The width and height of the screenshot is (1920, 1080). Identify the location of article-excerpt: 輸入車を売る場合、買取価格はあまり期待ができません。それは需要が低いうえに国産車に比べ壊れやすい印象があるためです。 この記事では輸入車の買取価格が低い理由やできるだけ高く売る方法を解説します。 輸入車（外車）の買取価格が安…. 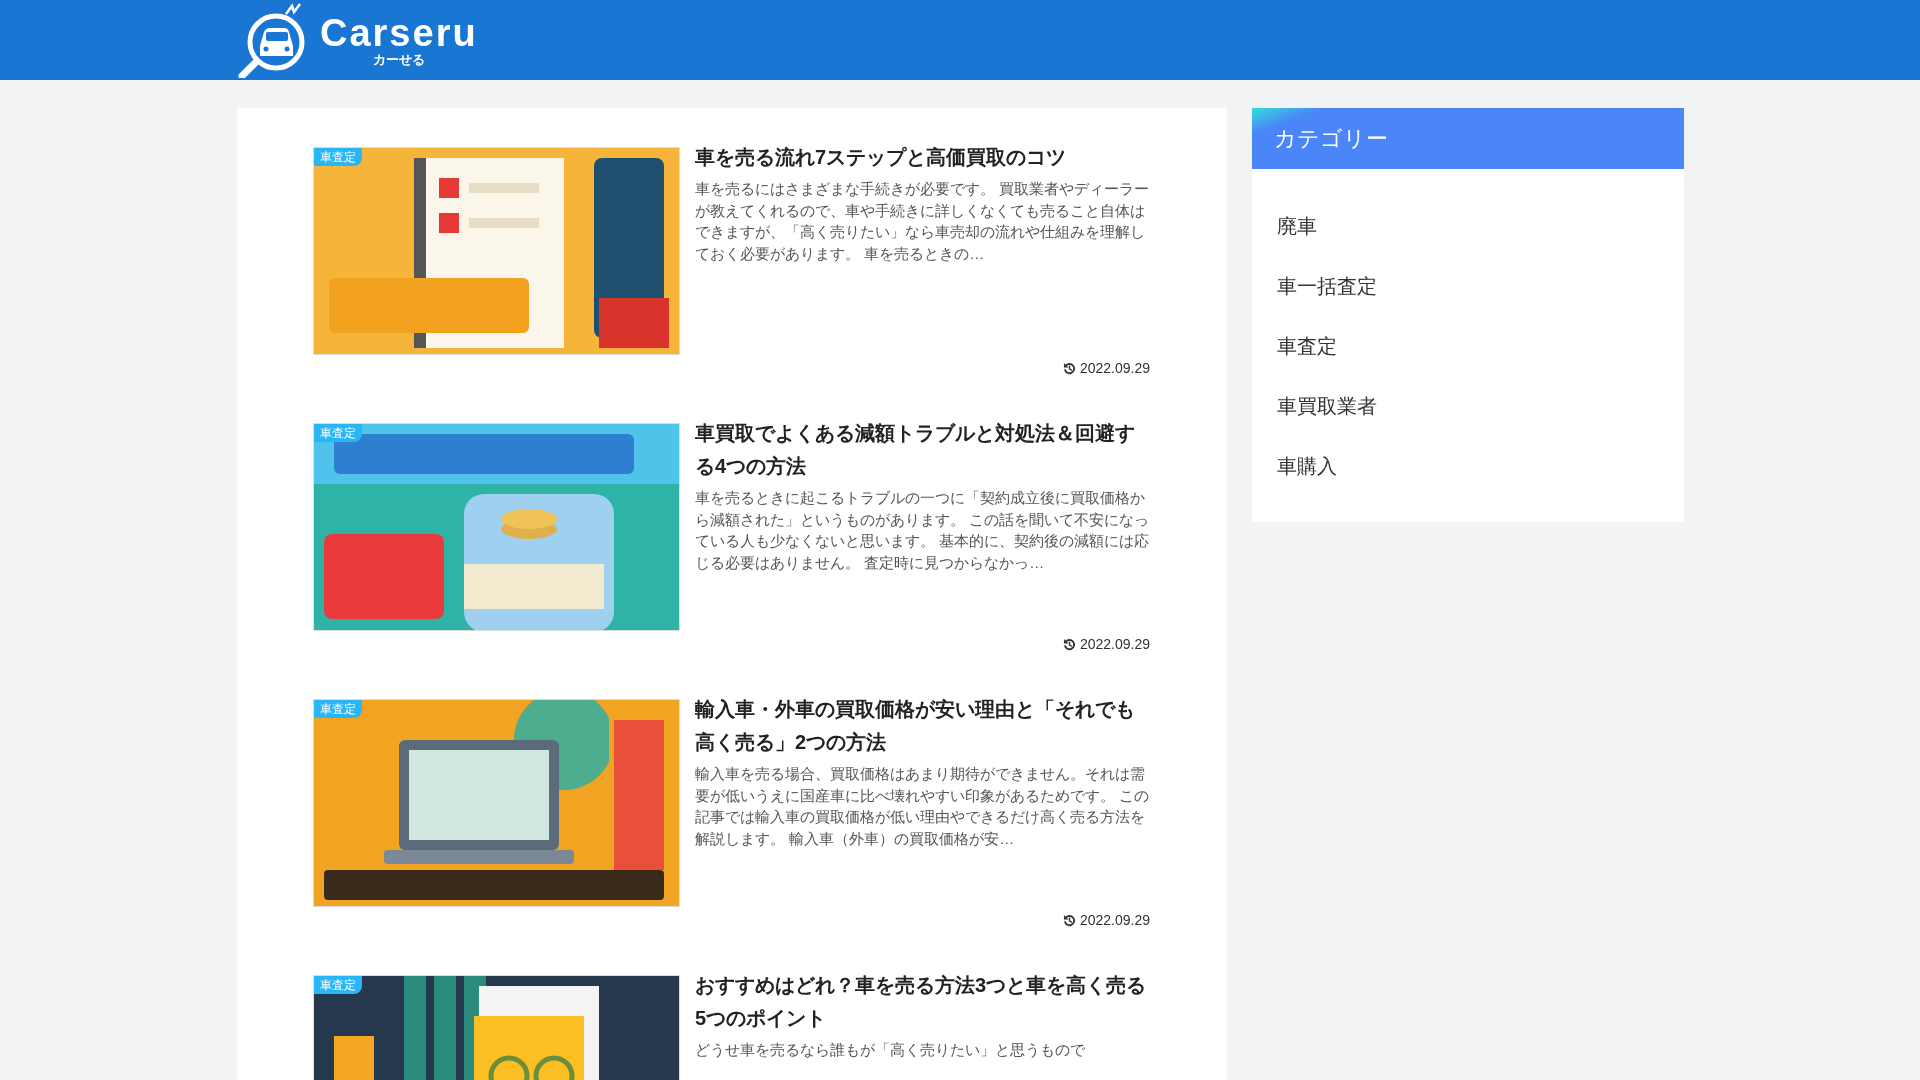
(922, 806).